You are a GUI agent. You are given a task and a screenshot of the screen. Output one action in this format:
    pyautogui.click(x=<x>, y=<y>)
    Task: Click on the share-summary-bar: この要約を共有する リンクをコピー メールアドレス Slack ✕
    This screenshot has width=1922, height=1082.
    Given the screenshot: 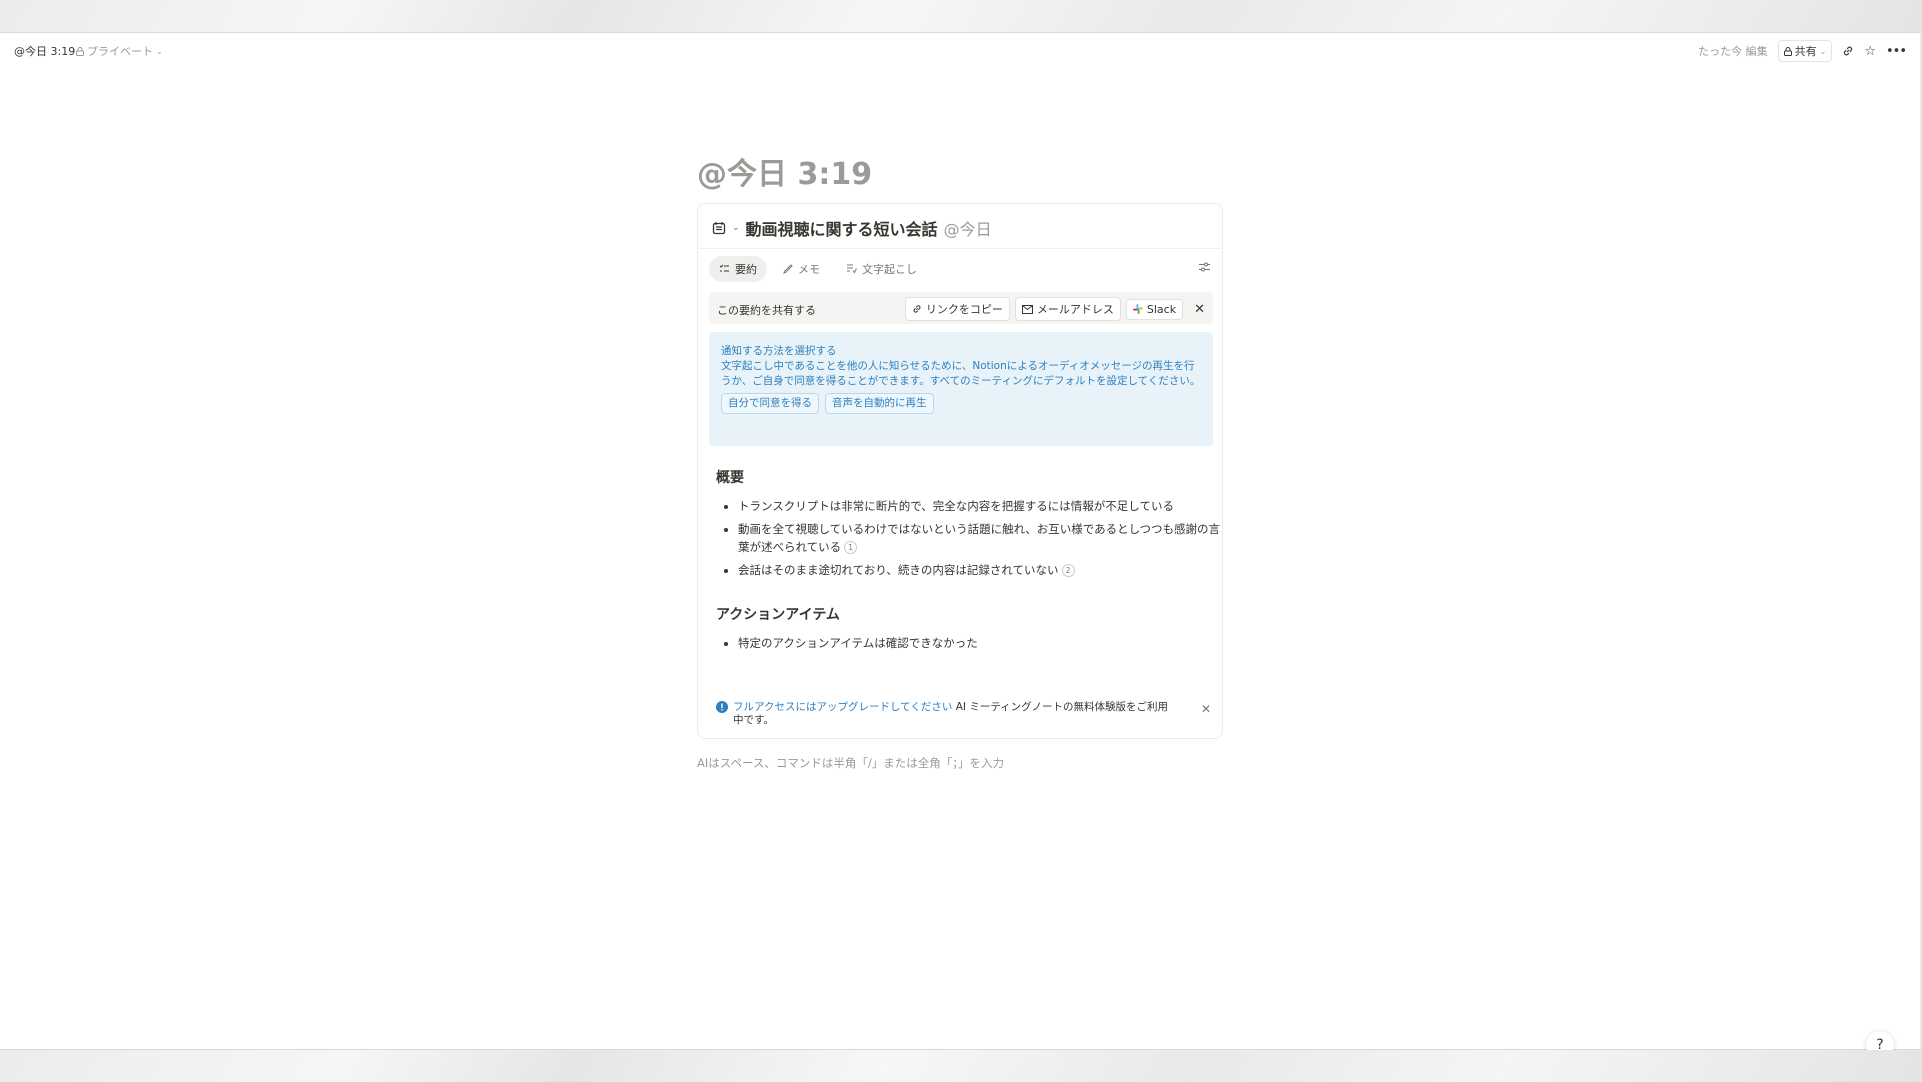 What is the action you would take?
    pyautogui.click(x=961, y=308)
    